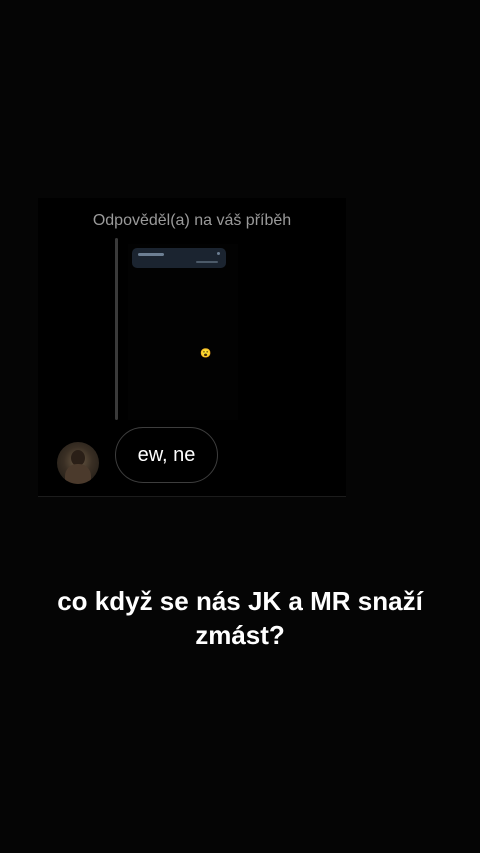 The width and height of the screenshot is (480, 853). Describe the element at coordinates (218, 253) in the screenshot. I see `notification-dot` at that location.